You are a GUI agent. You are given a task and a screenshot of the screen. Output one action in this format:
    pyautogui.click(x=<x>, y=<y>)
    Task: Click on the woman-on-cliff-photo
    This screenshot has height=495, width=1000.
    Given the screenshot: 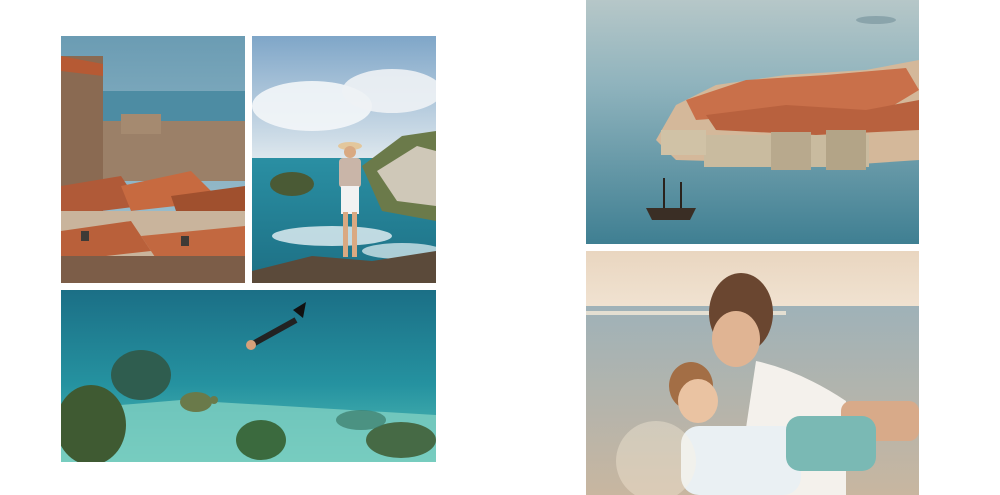 What is the action you would take?
    pyautogui.click(x=344, y=159)
    